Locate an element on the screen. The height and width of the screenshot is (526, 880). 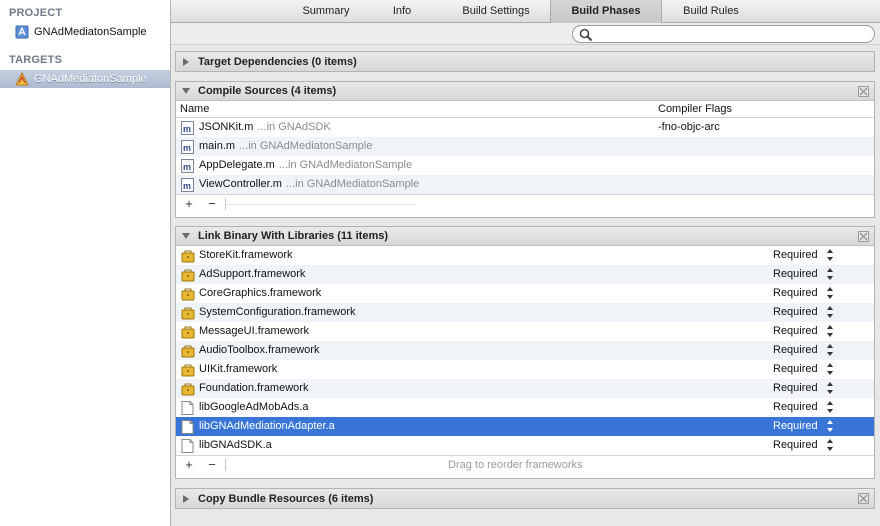
table-row: m JSONKit.m ...in GNAdSDK -fno-objc-arc is located at coordinates (525, 127).